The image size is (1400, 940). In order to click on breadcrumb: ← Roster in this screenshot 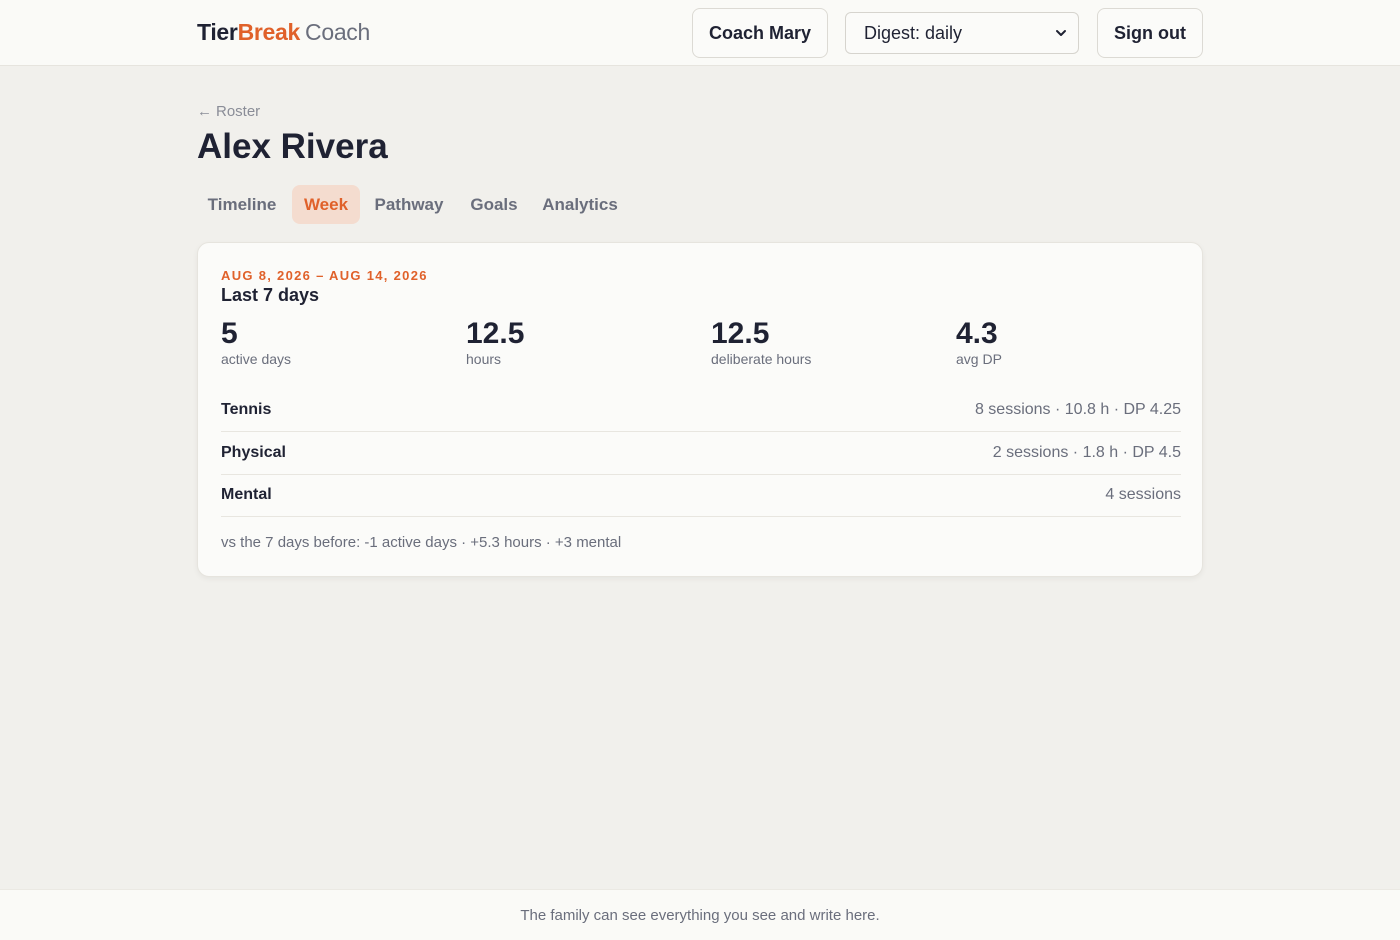, I will do `click(228, 111)`.